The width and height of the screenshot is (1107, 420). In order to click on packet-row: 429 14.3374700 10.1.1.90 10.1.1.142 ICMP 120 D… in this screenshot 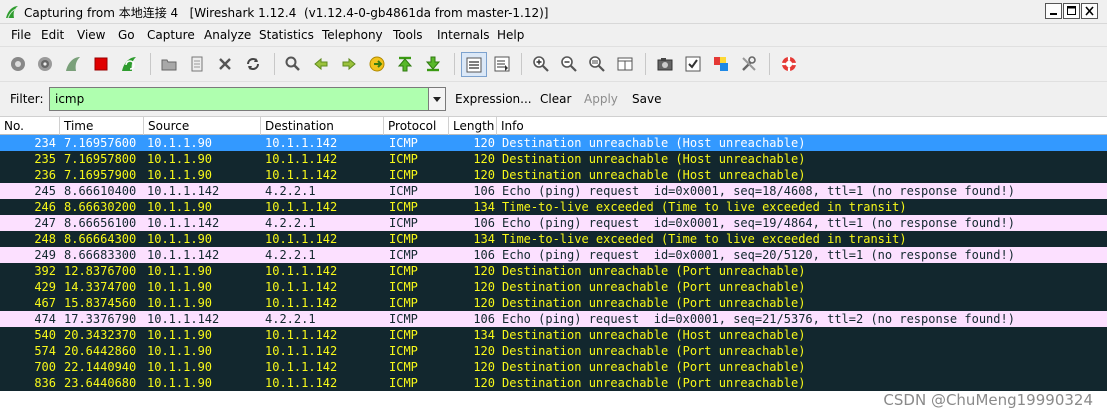, I will do `click(553, 287)`.